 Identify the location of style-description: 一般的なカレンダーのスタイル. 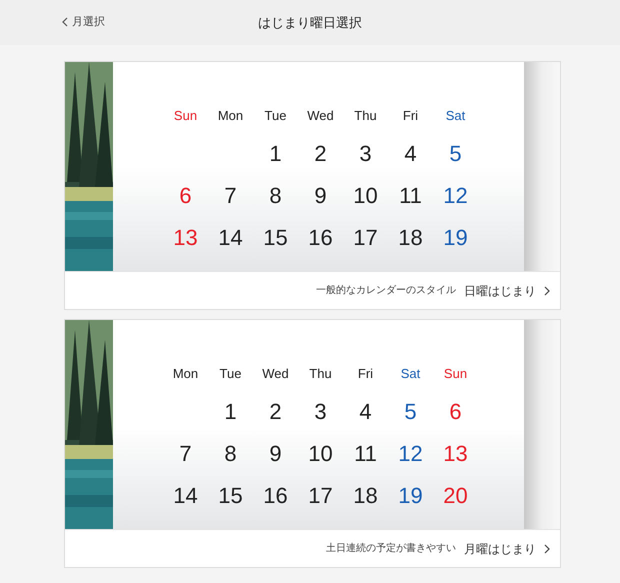
(386, 291).